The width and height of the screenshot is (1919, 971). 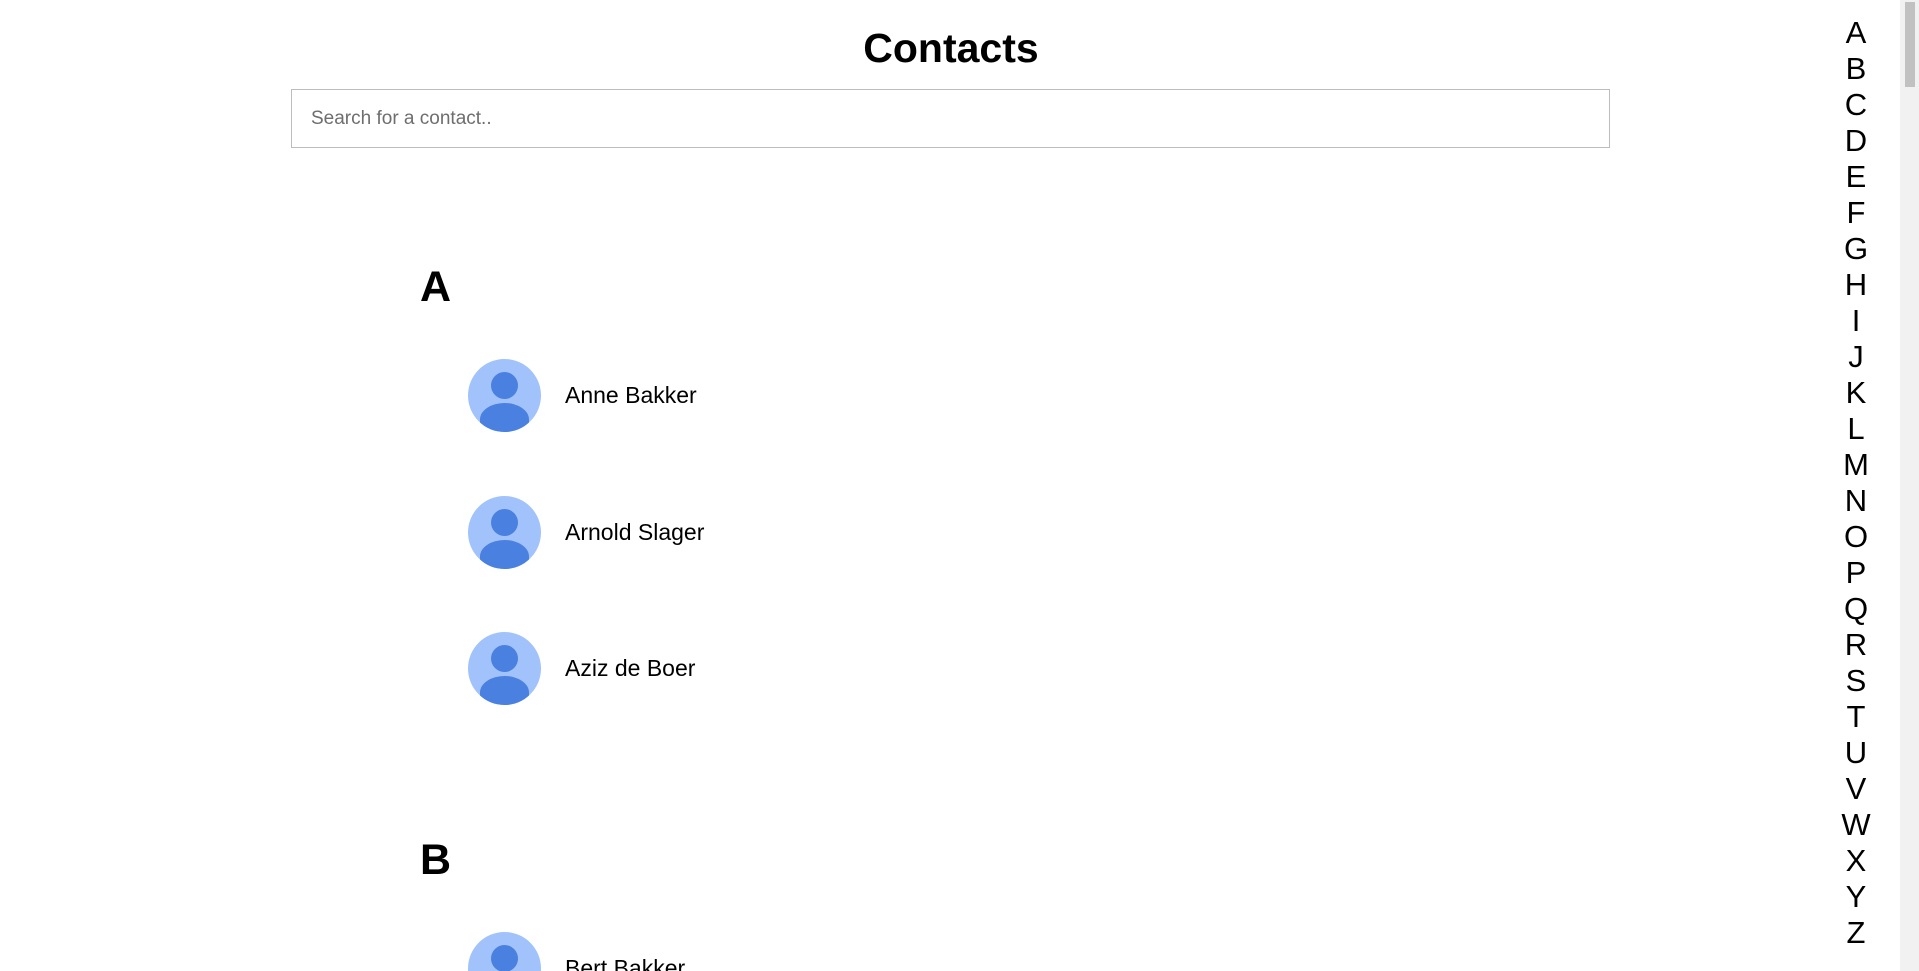 I want to click on contact-item: Anne Bakker, so click(x=582, y=395).